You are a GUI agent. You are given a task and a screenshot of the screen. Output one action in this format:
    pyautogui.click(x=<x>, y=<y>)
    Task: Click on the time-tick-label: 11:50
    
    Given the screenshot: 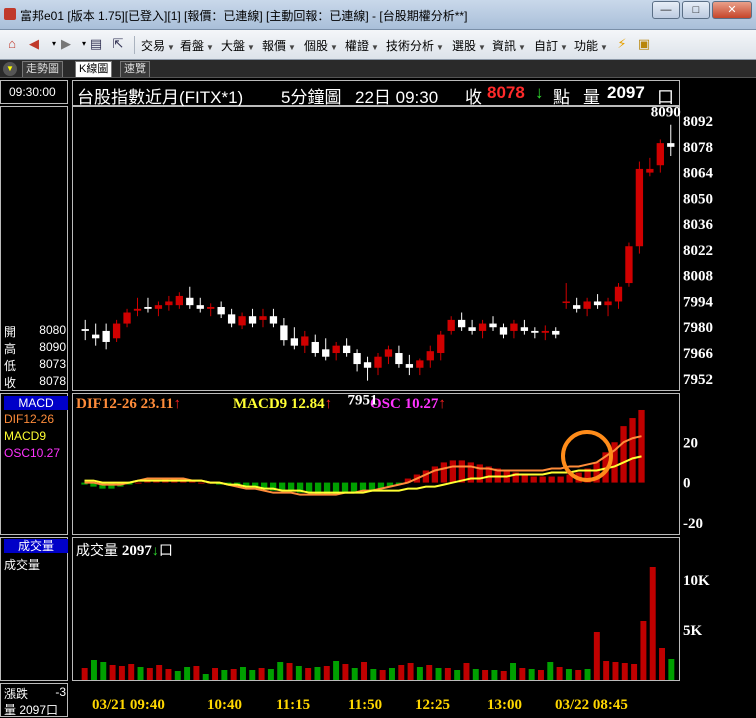 What is the action you would take?
    pyautogui.click(x=365, y=705)
    